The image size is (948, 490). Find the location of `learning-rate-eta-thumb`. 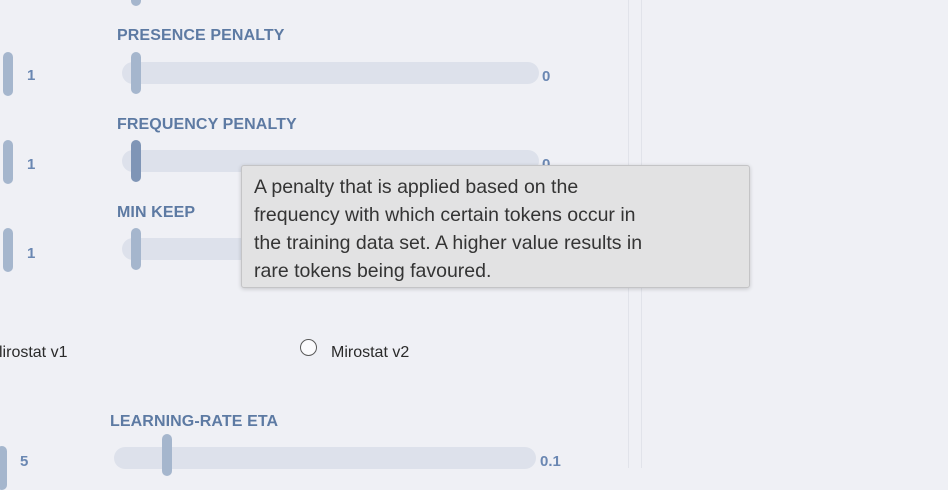

learning-rate-eta-thumb is located at coordinates (167, 455).